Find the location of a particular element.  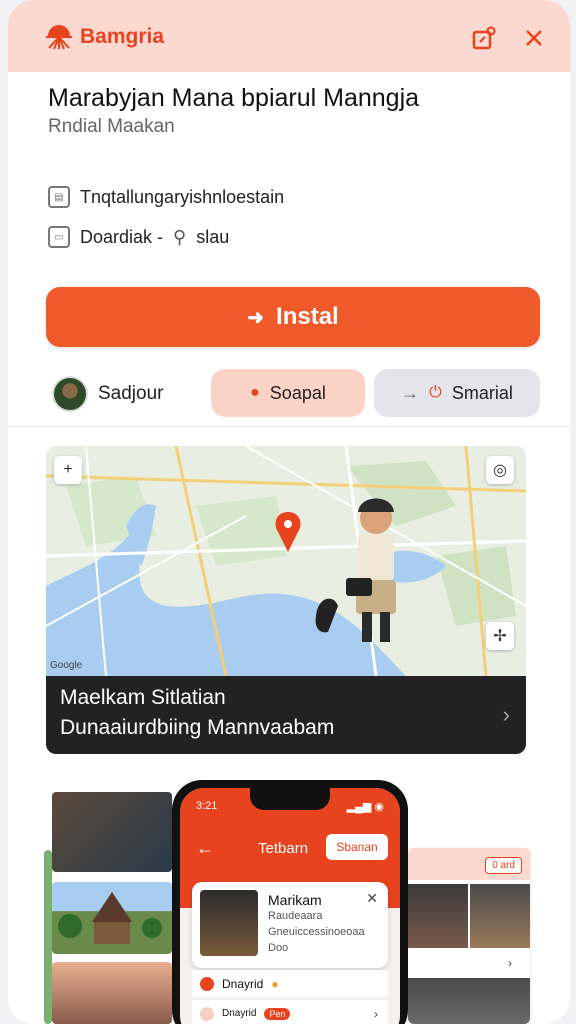

phone-header-button: Sbanan is located at coordinates (357, 847).